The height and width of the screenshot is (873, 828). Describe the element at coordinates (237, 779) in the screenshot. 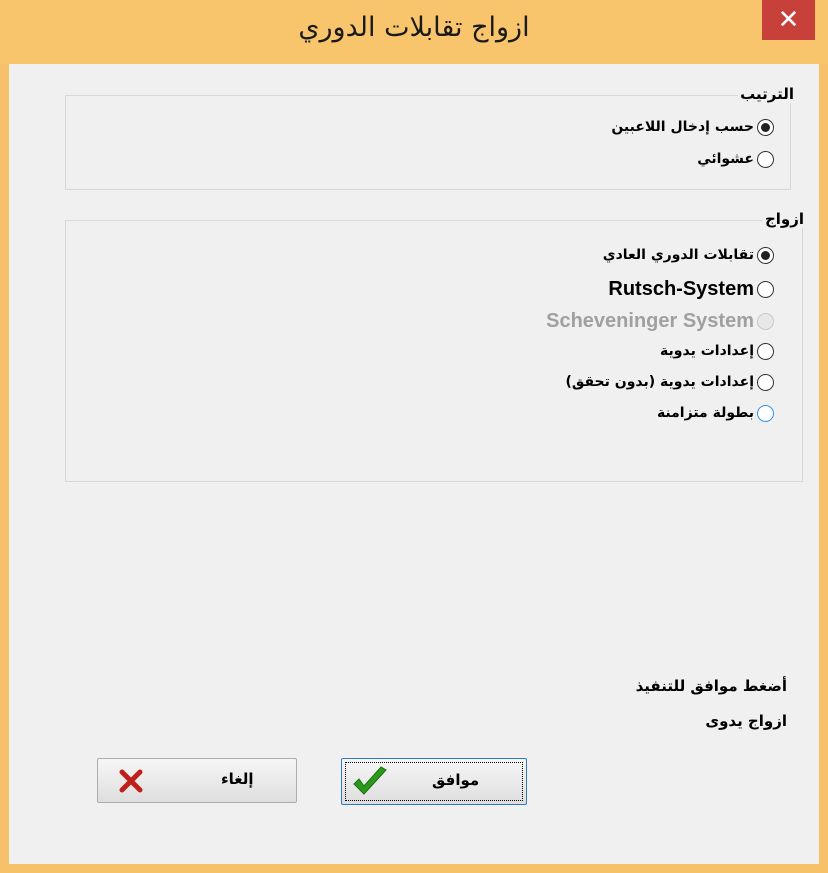

I see `cancel-button-label: إلغاء` at that location.